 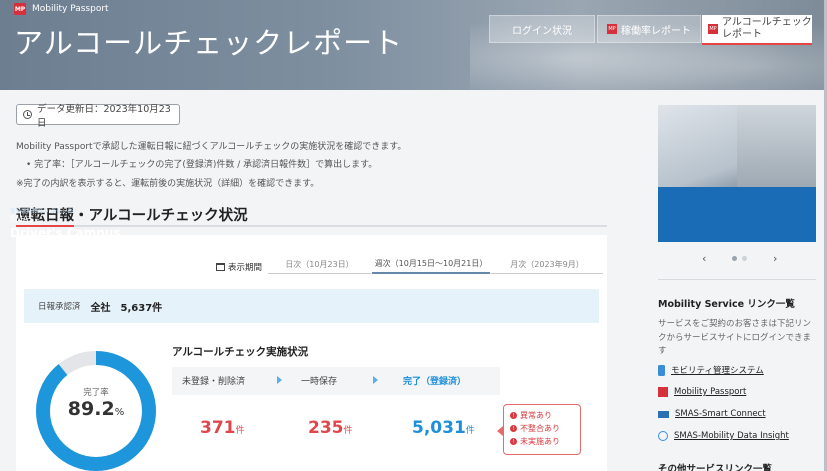 I want to click on alert-abnormal: ! 異常あり, so click(x=545, y=415).